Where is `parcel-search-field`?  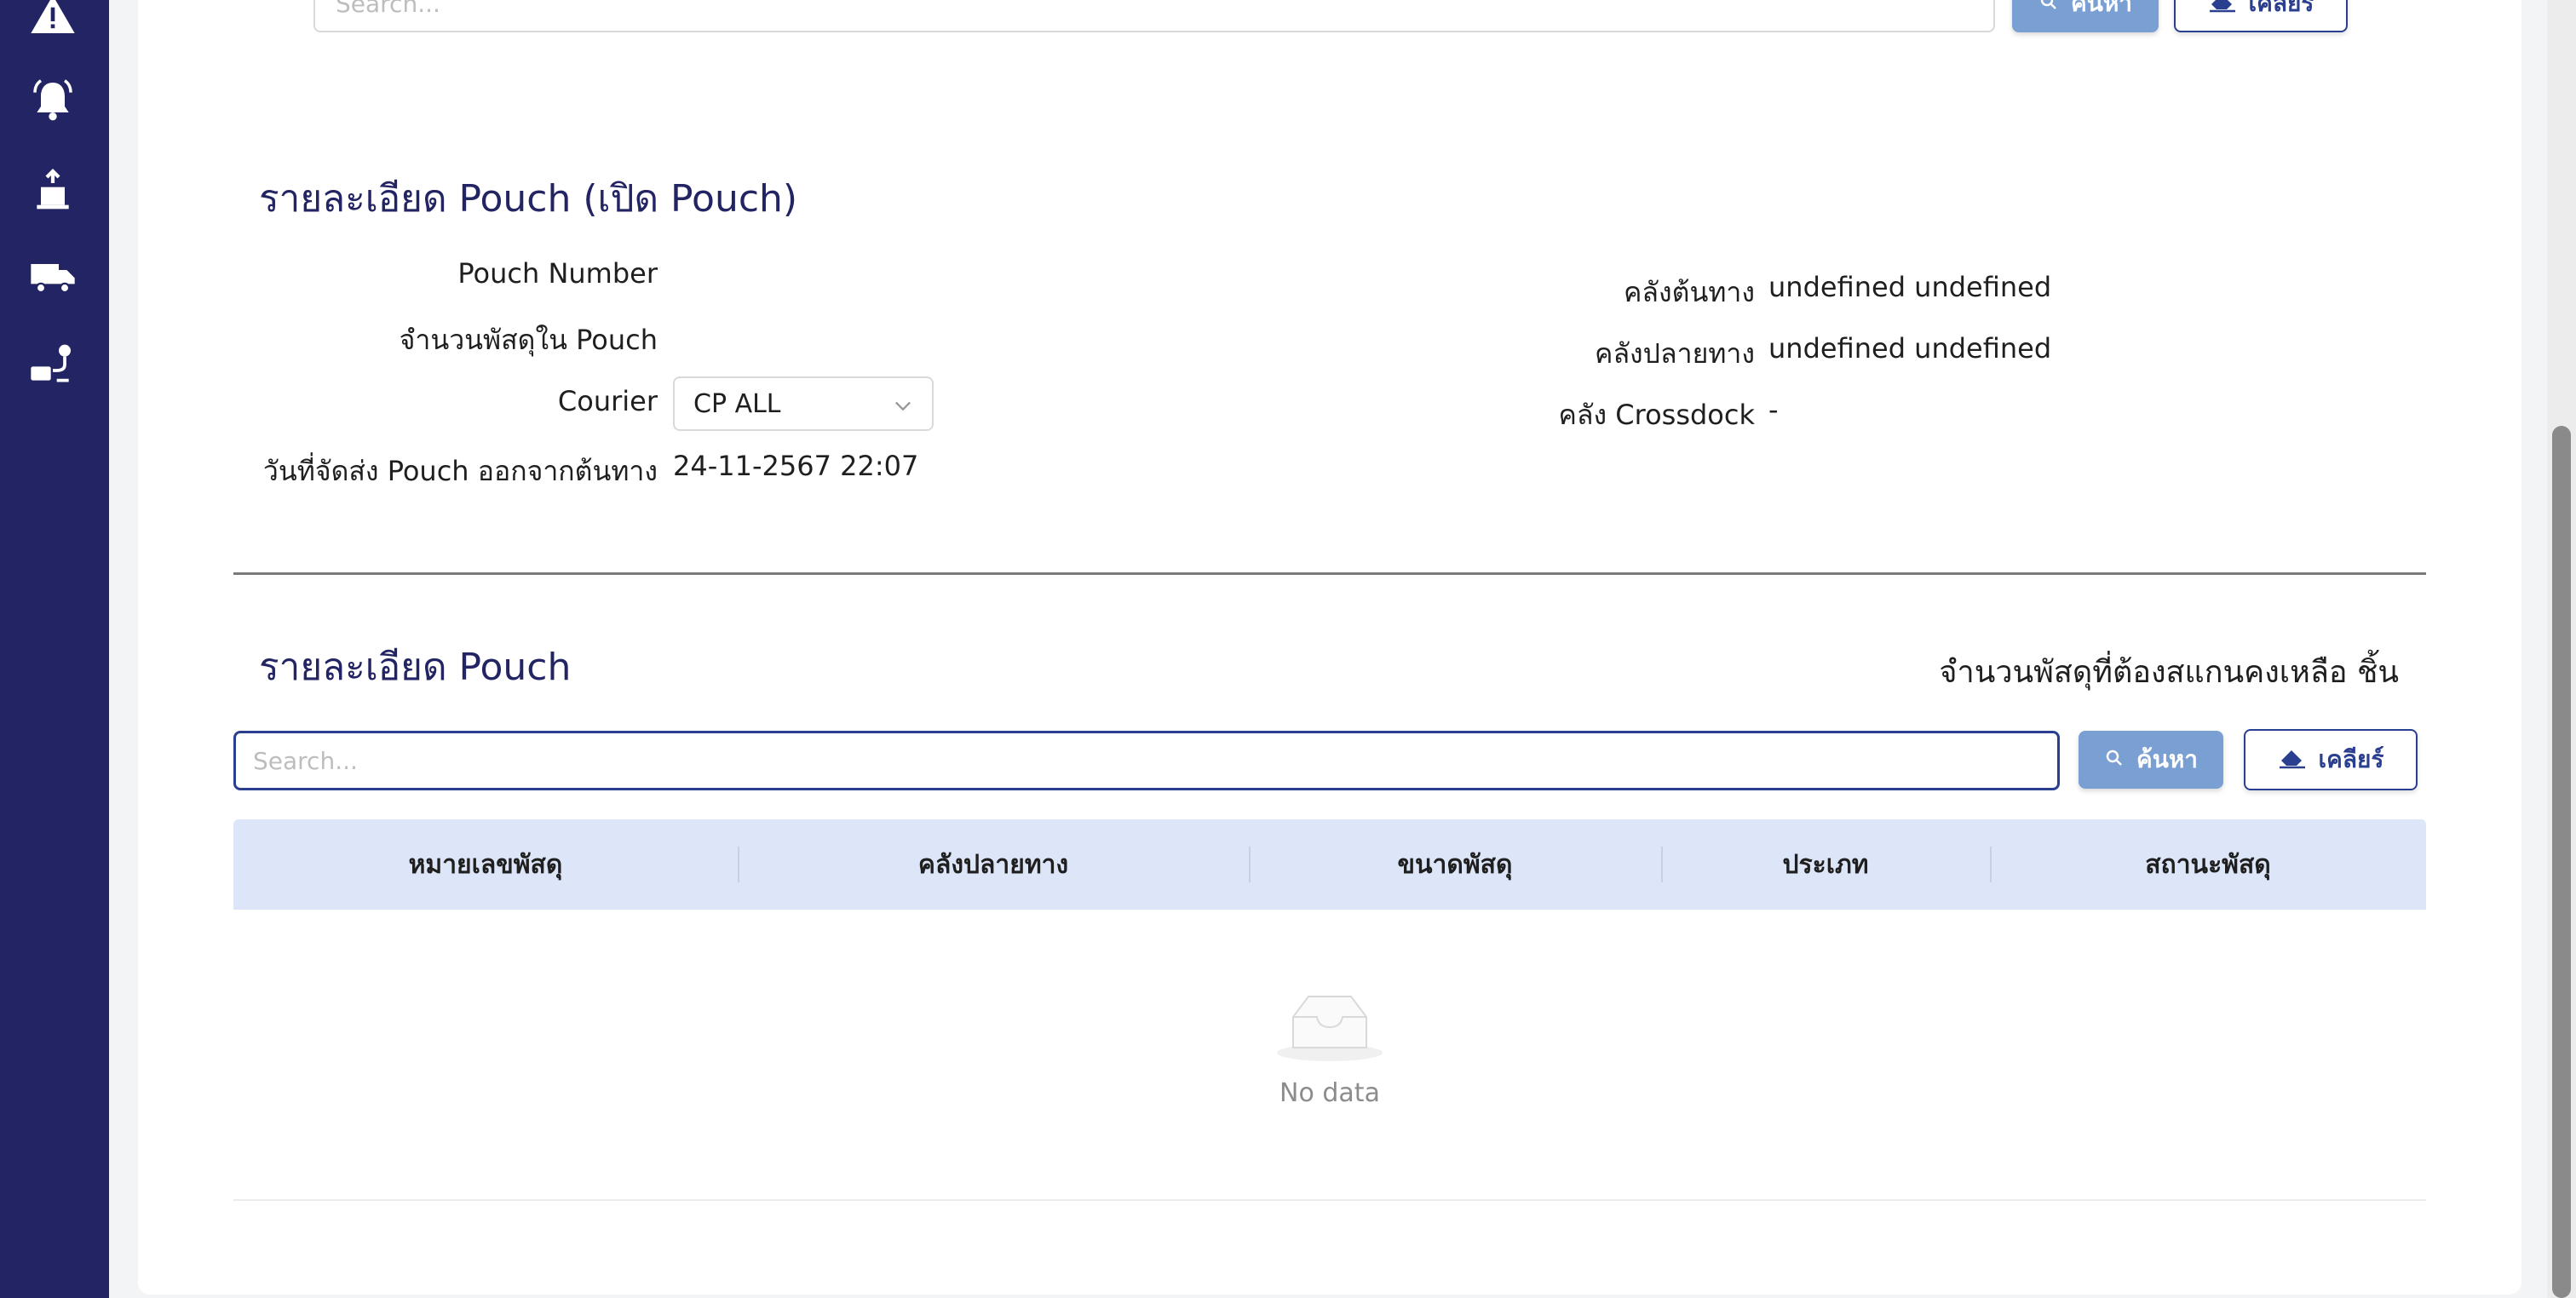 parcel-search-field is located at coordinates (1147, 760).